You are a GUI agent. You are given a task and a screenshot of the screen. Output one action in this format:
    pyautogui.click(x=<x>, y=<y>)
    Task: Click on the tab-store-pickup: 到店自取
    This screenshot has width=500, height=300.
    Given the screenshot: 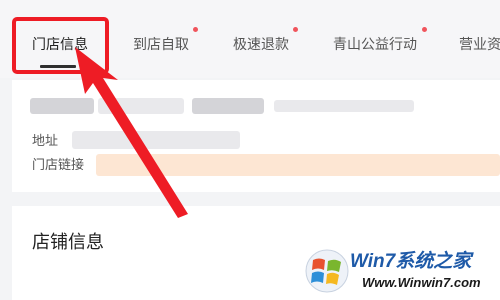 What is the action you would take?
    pyautogui.click(x=161, y=44)
    